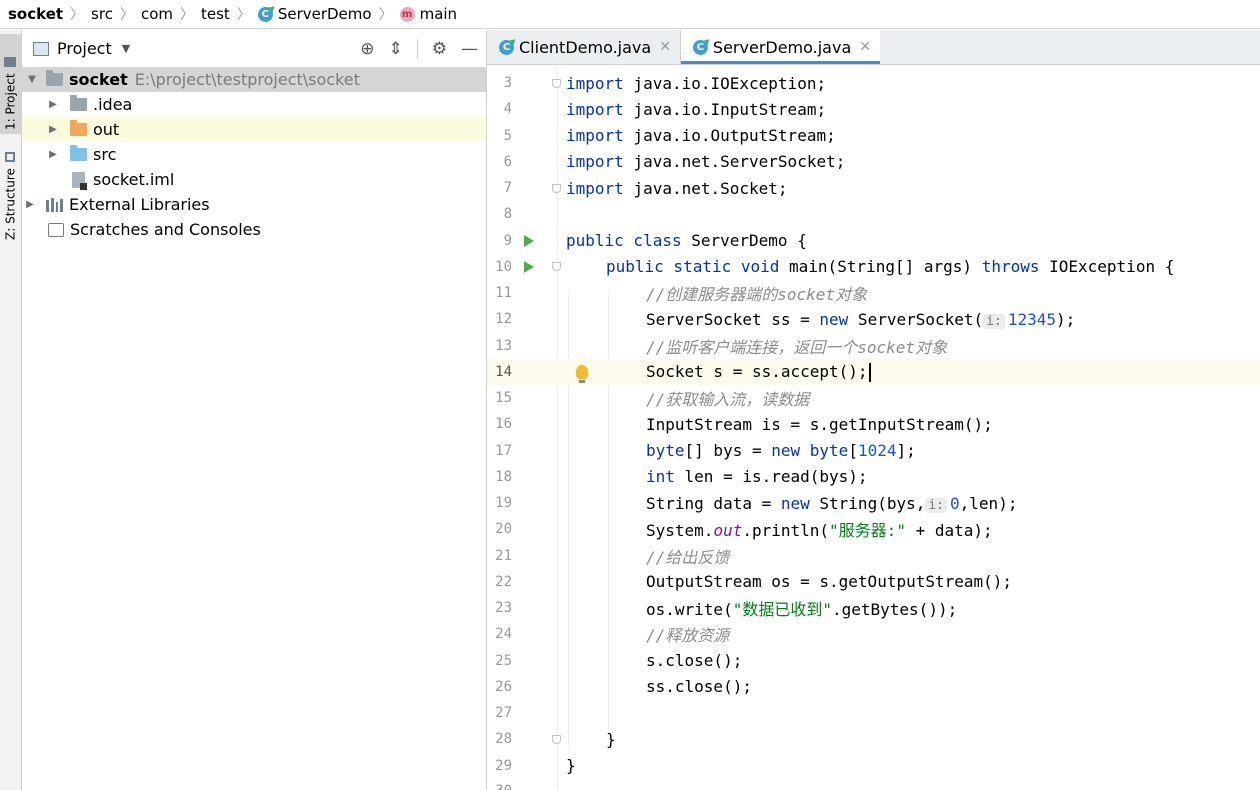 The height and width of the screenshot is (790, 1260). Describe the element at coordinates (734, 162) in the screenshot. I see `code-token: java.net.ServerSocket;` at that location.